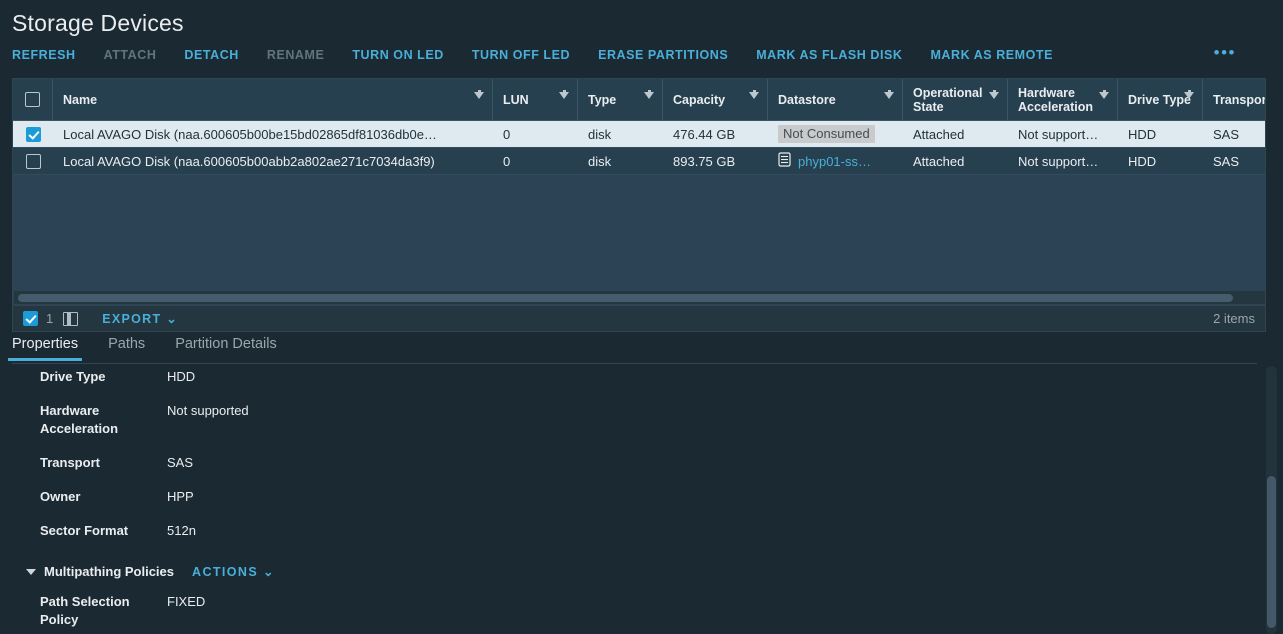  I want to click on table-horizontal-scrollbar, so click(639, 297).